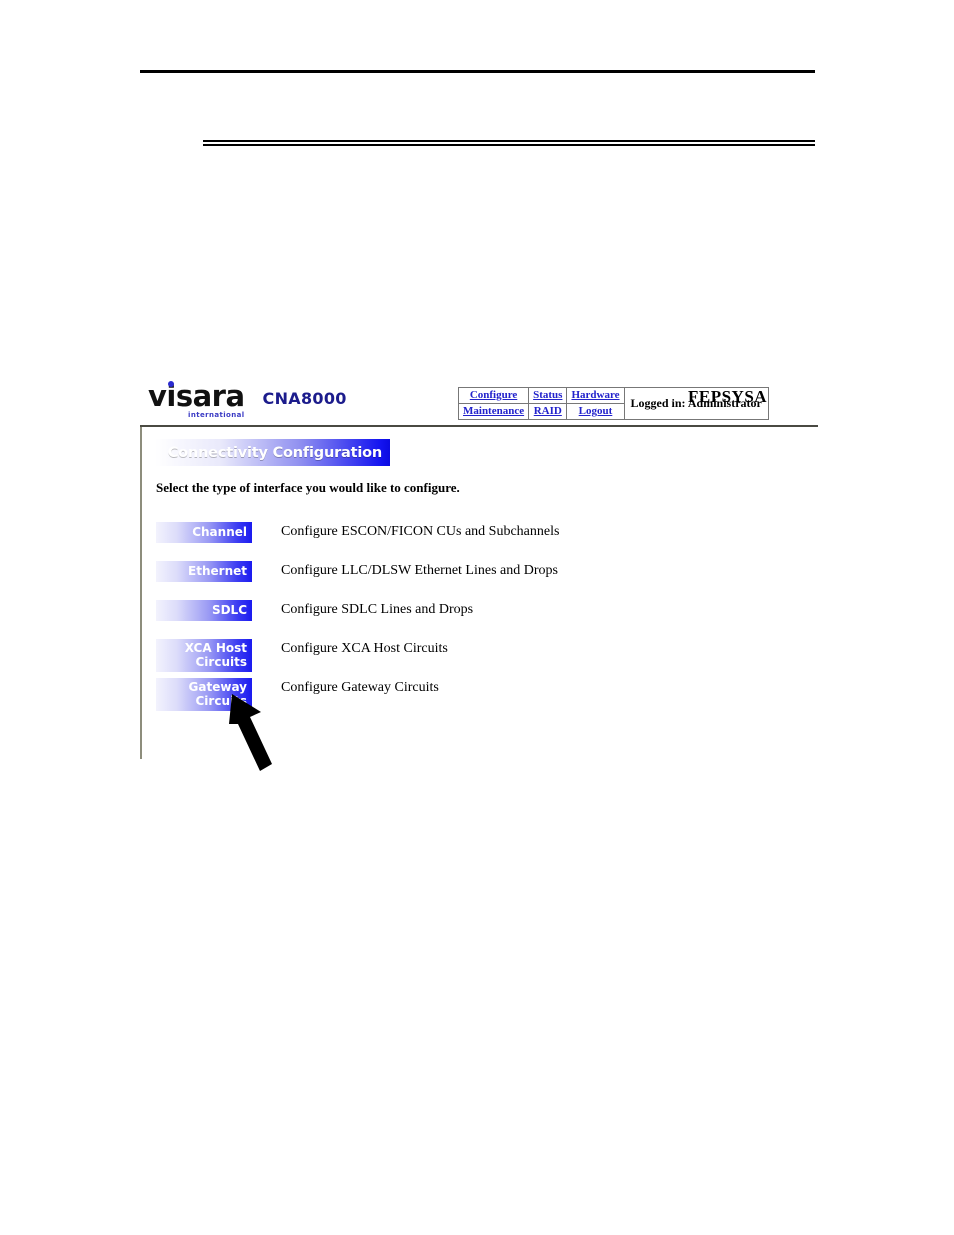 The height and width of the screenshot is (1235, 954). Describe the element at coordinates (217, 571) in the screenshot. I see `ethernet-button-label: Ethernet` at that location.